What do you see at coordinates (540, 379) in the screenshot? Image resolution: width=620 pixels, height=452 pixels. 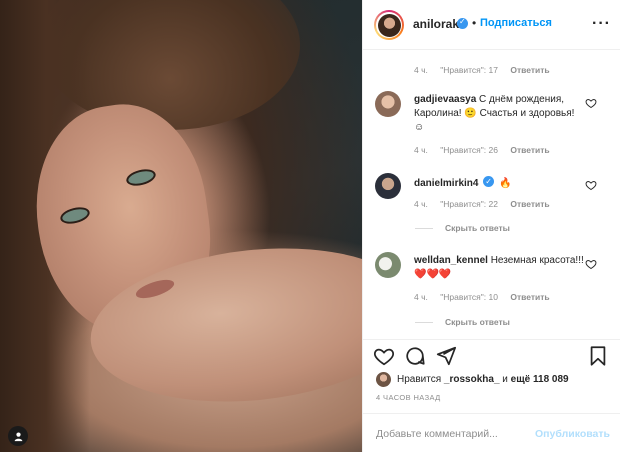 I see `likes-count-link: ещё 118 089` at bounding box center [540, 379].